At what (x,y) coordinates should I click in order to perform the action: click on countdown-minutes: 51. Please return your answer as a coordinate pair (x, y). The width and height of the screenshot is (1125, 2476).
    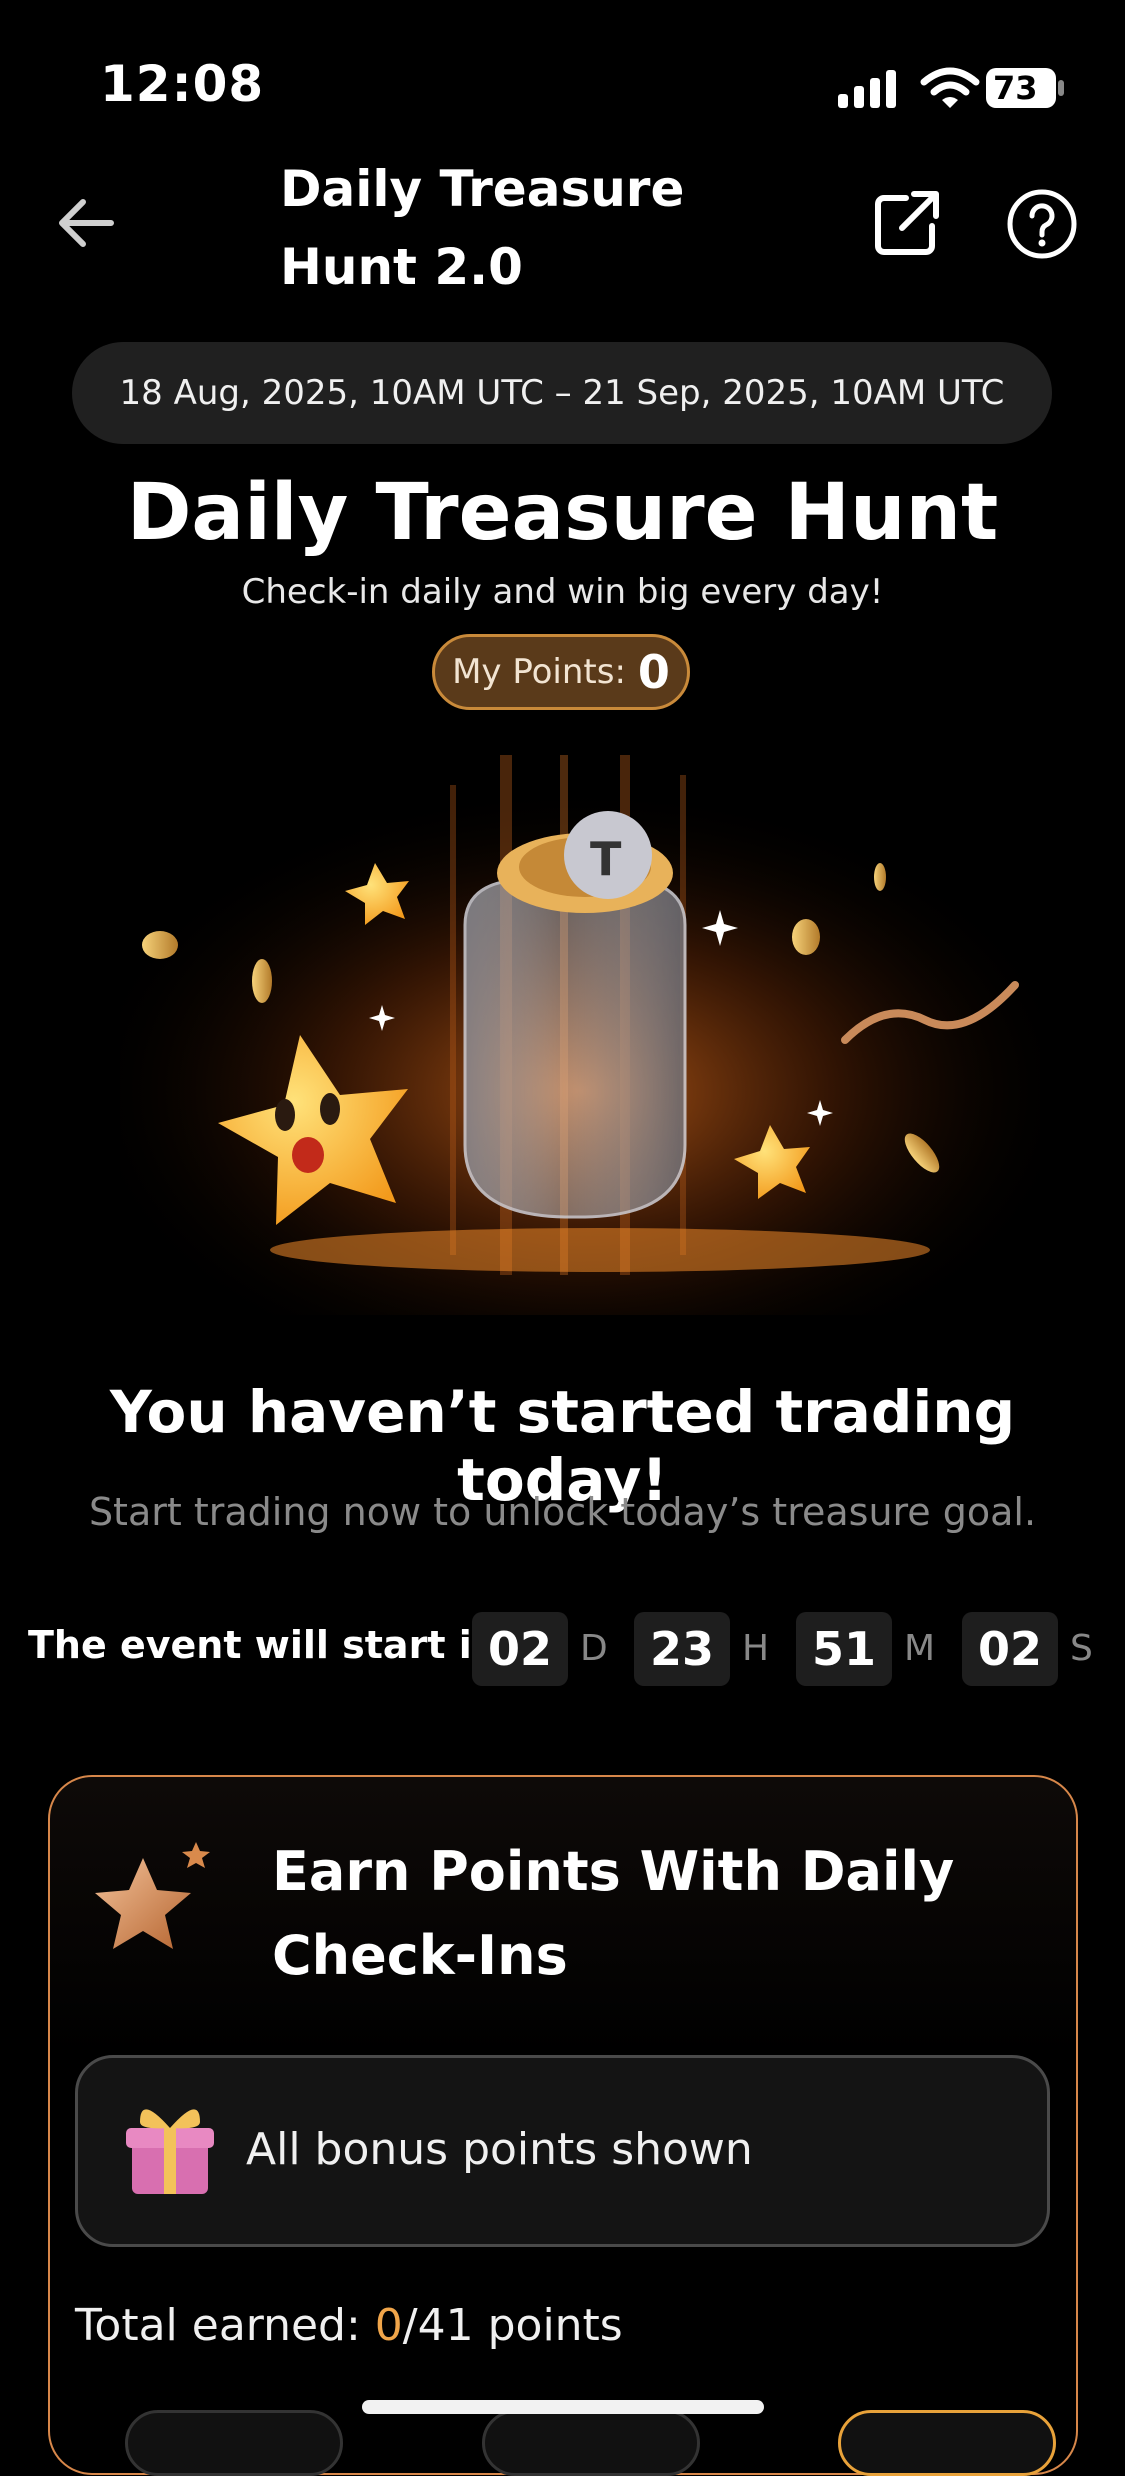
    Looking at the image, I should click on (844, 1649).